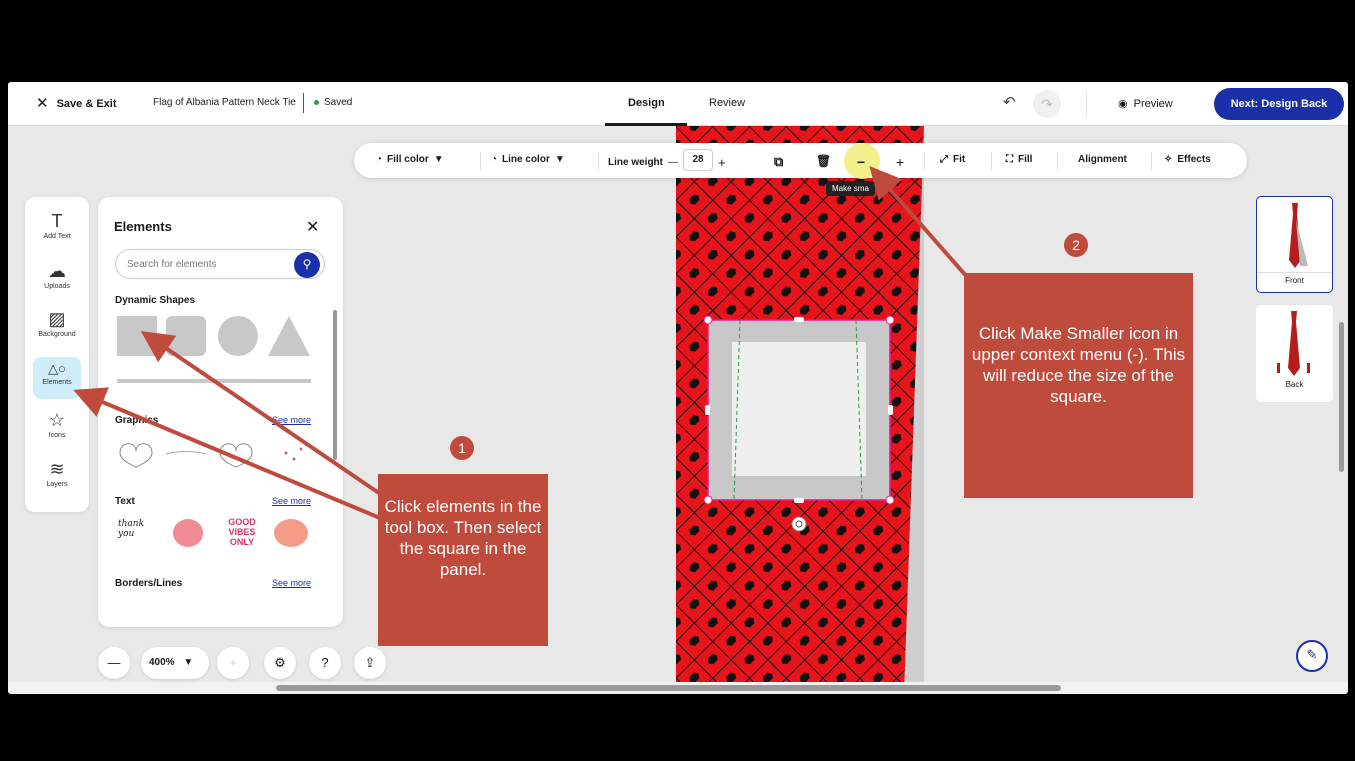 This screenshot has width=1355, height=761. What do you see at coordinates (379, 159) in the screenshot?
I see `palette-icon: ◔` at bounding box center [379, 159].